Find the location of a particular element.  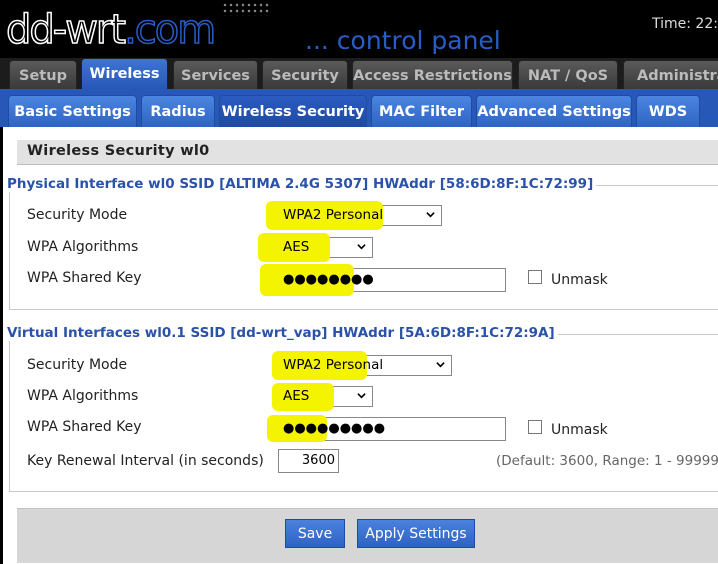

wpa-shared-key-value: ●●●●●●●● is located at coordinates (328, 279).